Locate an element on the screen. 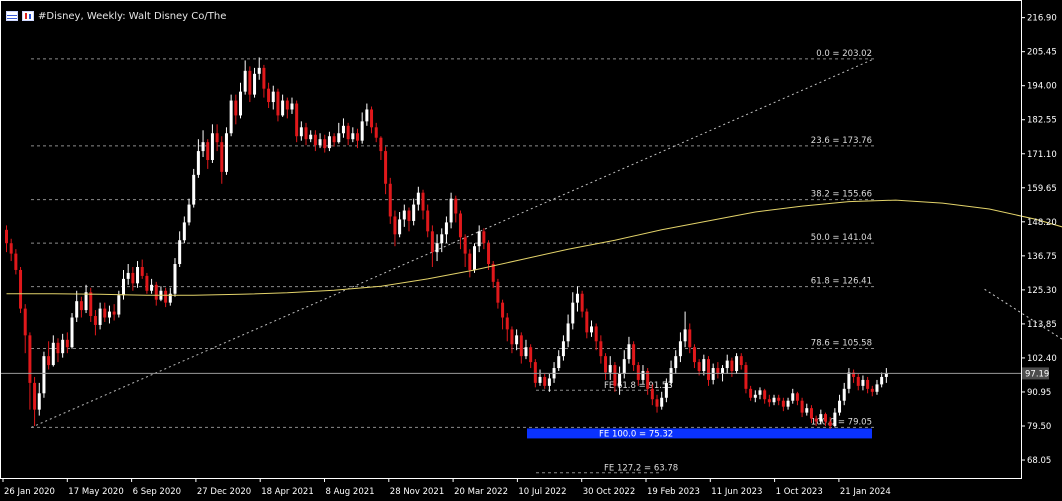 The height and width of the screenshot is (501, 1062). y-tick-label: 90.95 is located at coordinates (1039, 393).